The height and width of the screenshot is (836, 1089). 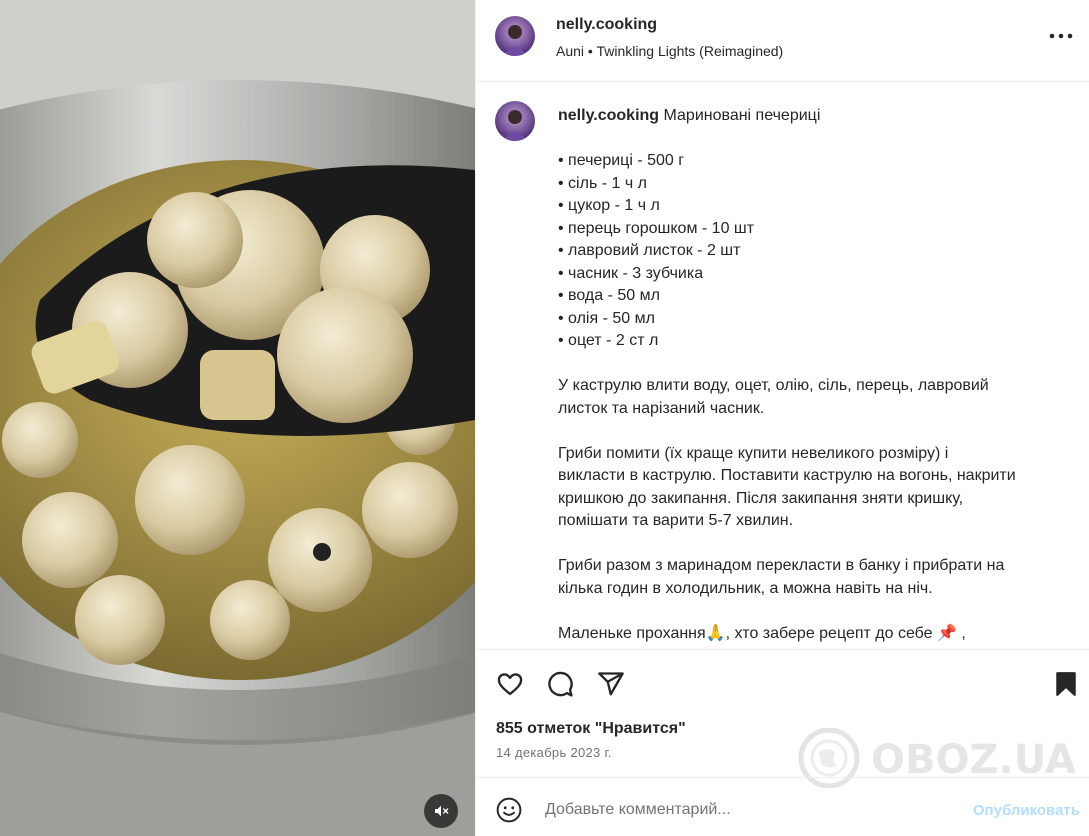 I want to click on save-button, so click(x=1066, y=684).